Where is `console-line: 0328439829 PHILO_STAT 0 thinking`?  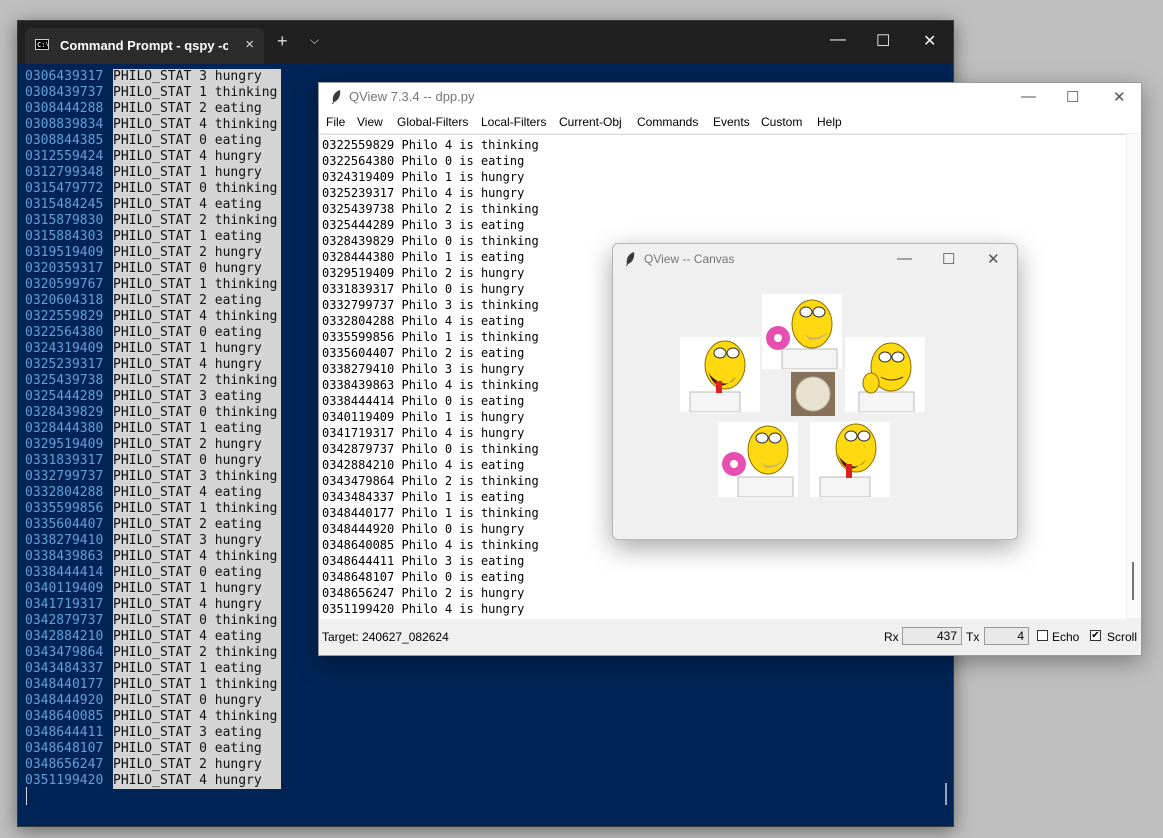
console-line: 0328439829 PHILO_STAT 0 thinking is located at coordinates (153, 413).